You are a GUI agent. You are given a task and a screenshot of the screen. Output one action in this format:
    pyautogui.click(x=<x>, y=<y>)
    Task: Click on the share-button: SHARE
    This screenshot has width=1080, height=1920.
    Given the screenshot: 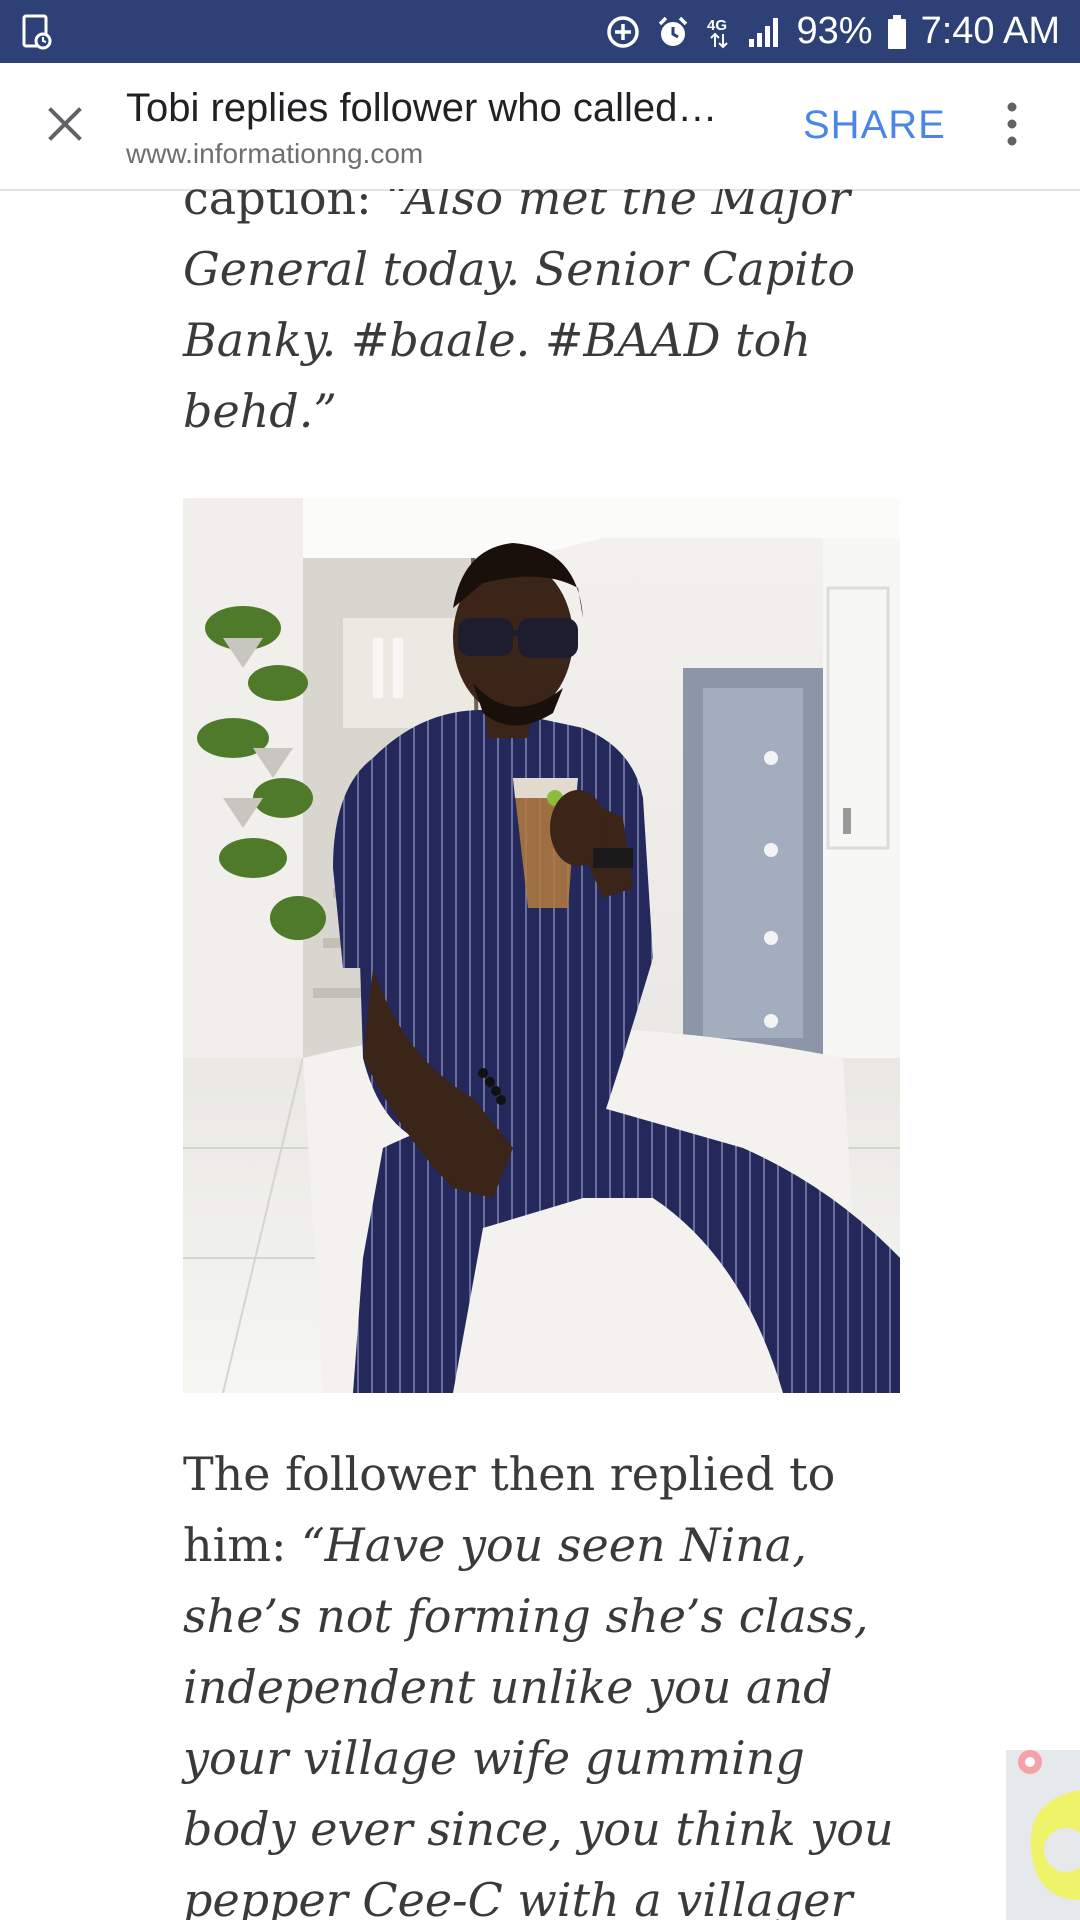 What is the action you would take?
    pyautogui.click(x=874, y=125)
    